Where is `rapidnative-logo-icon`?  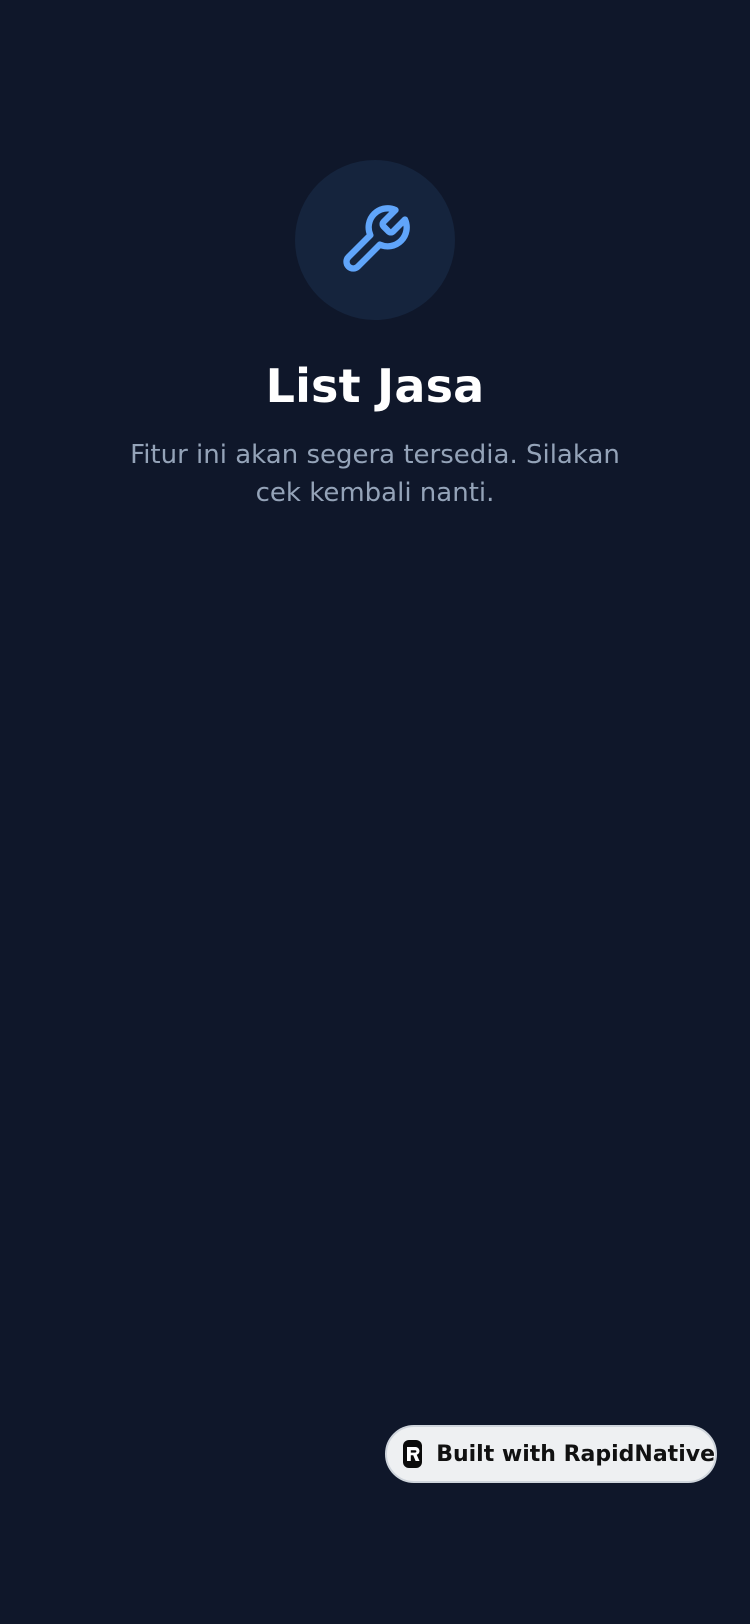 rapidnative-logo-icon is located at coordinates (413, 1454).